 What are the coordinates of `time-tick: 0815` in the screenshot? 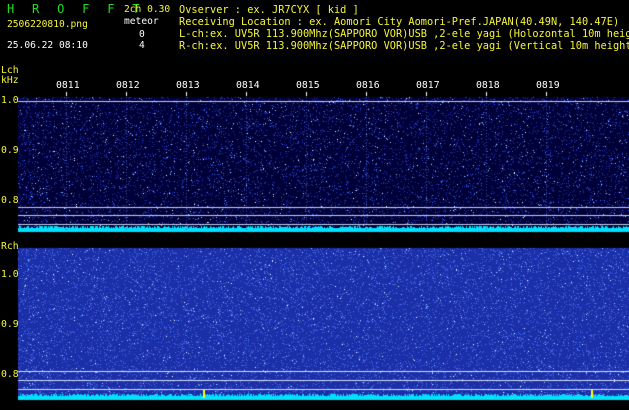 It's located at (308, 85).